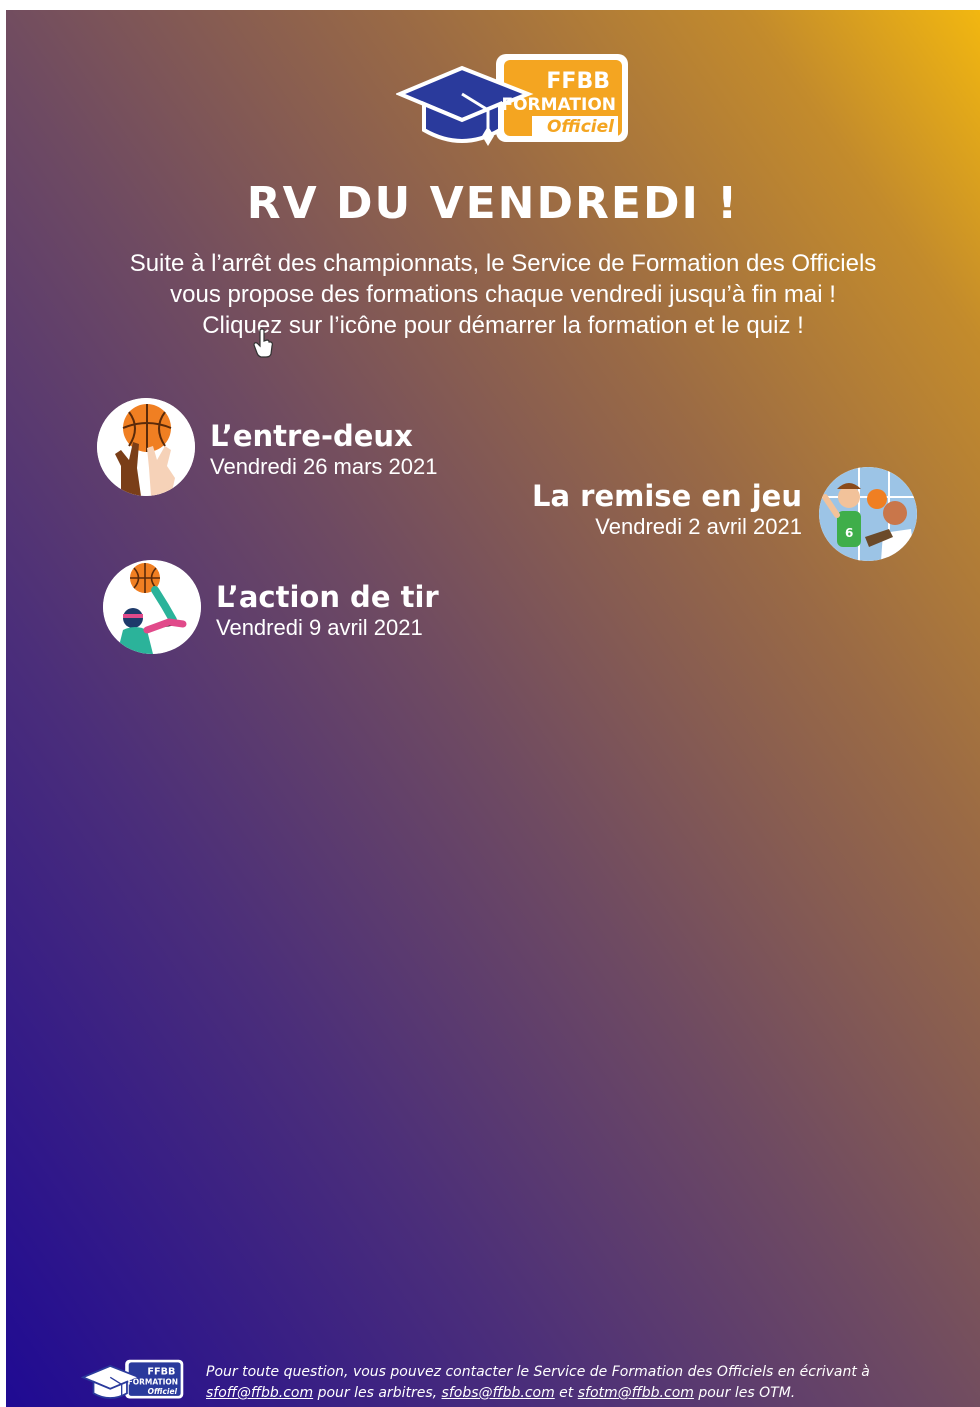 The image size is (980, 1407). What do you see at coordinates (744, 1393) in the screenshot?
I see `footer-text-otm: pour les OTM.` at bounding box center [744, 1393].